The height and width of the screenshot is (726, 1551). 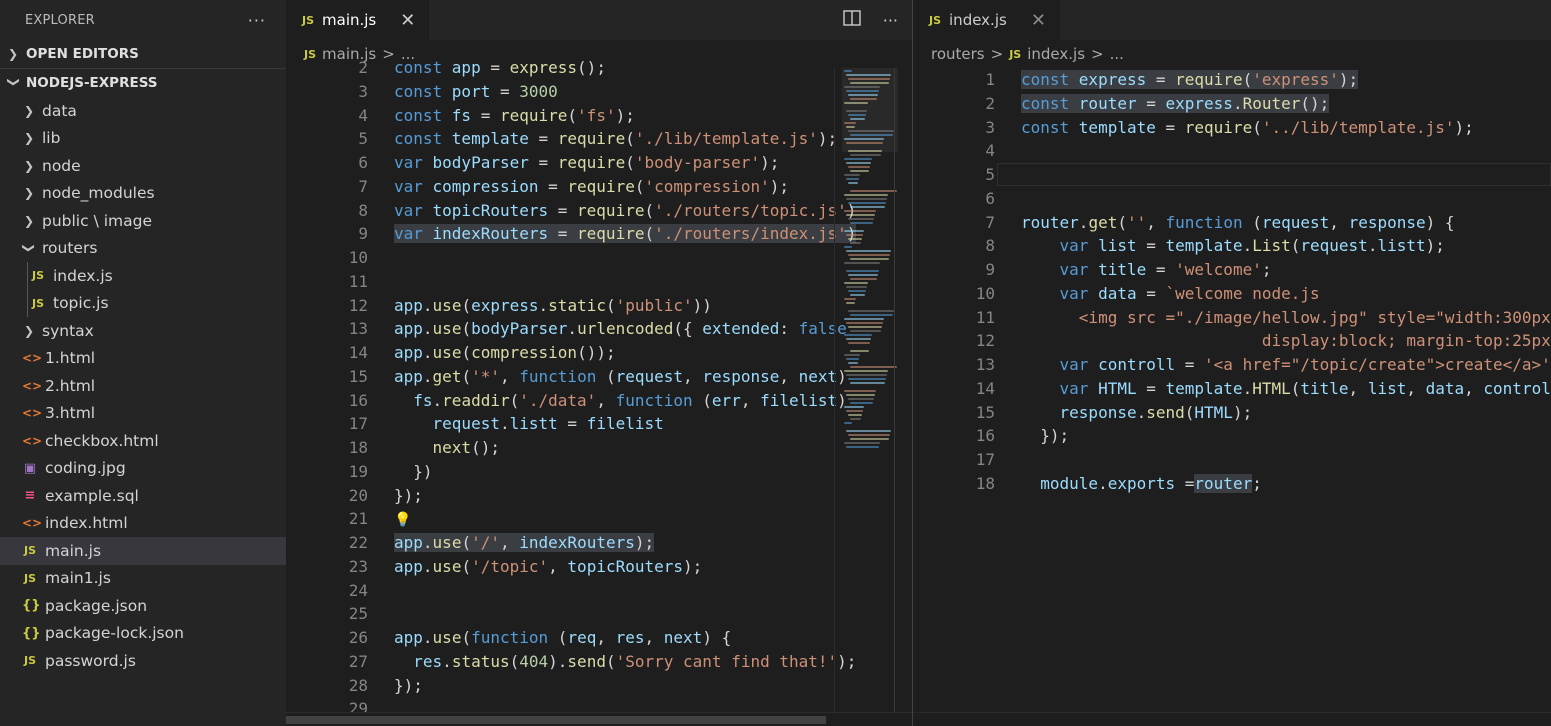 What do you see at coordinates (143, 83) in the screenshot?
I see `project-section: ❯ NODEJS-EXPRESS` at bounding box center [143, 83].